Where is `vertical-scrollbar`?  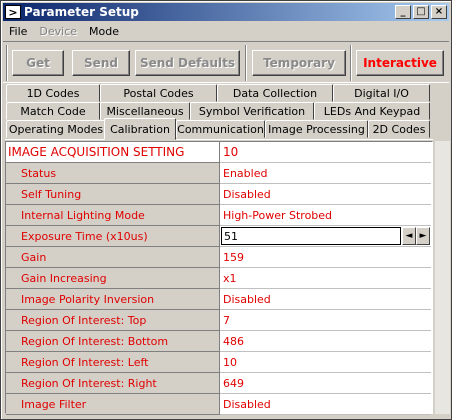
vertical-scrollbar is located at coordinates (442, 277).